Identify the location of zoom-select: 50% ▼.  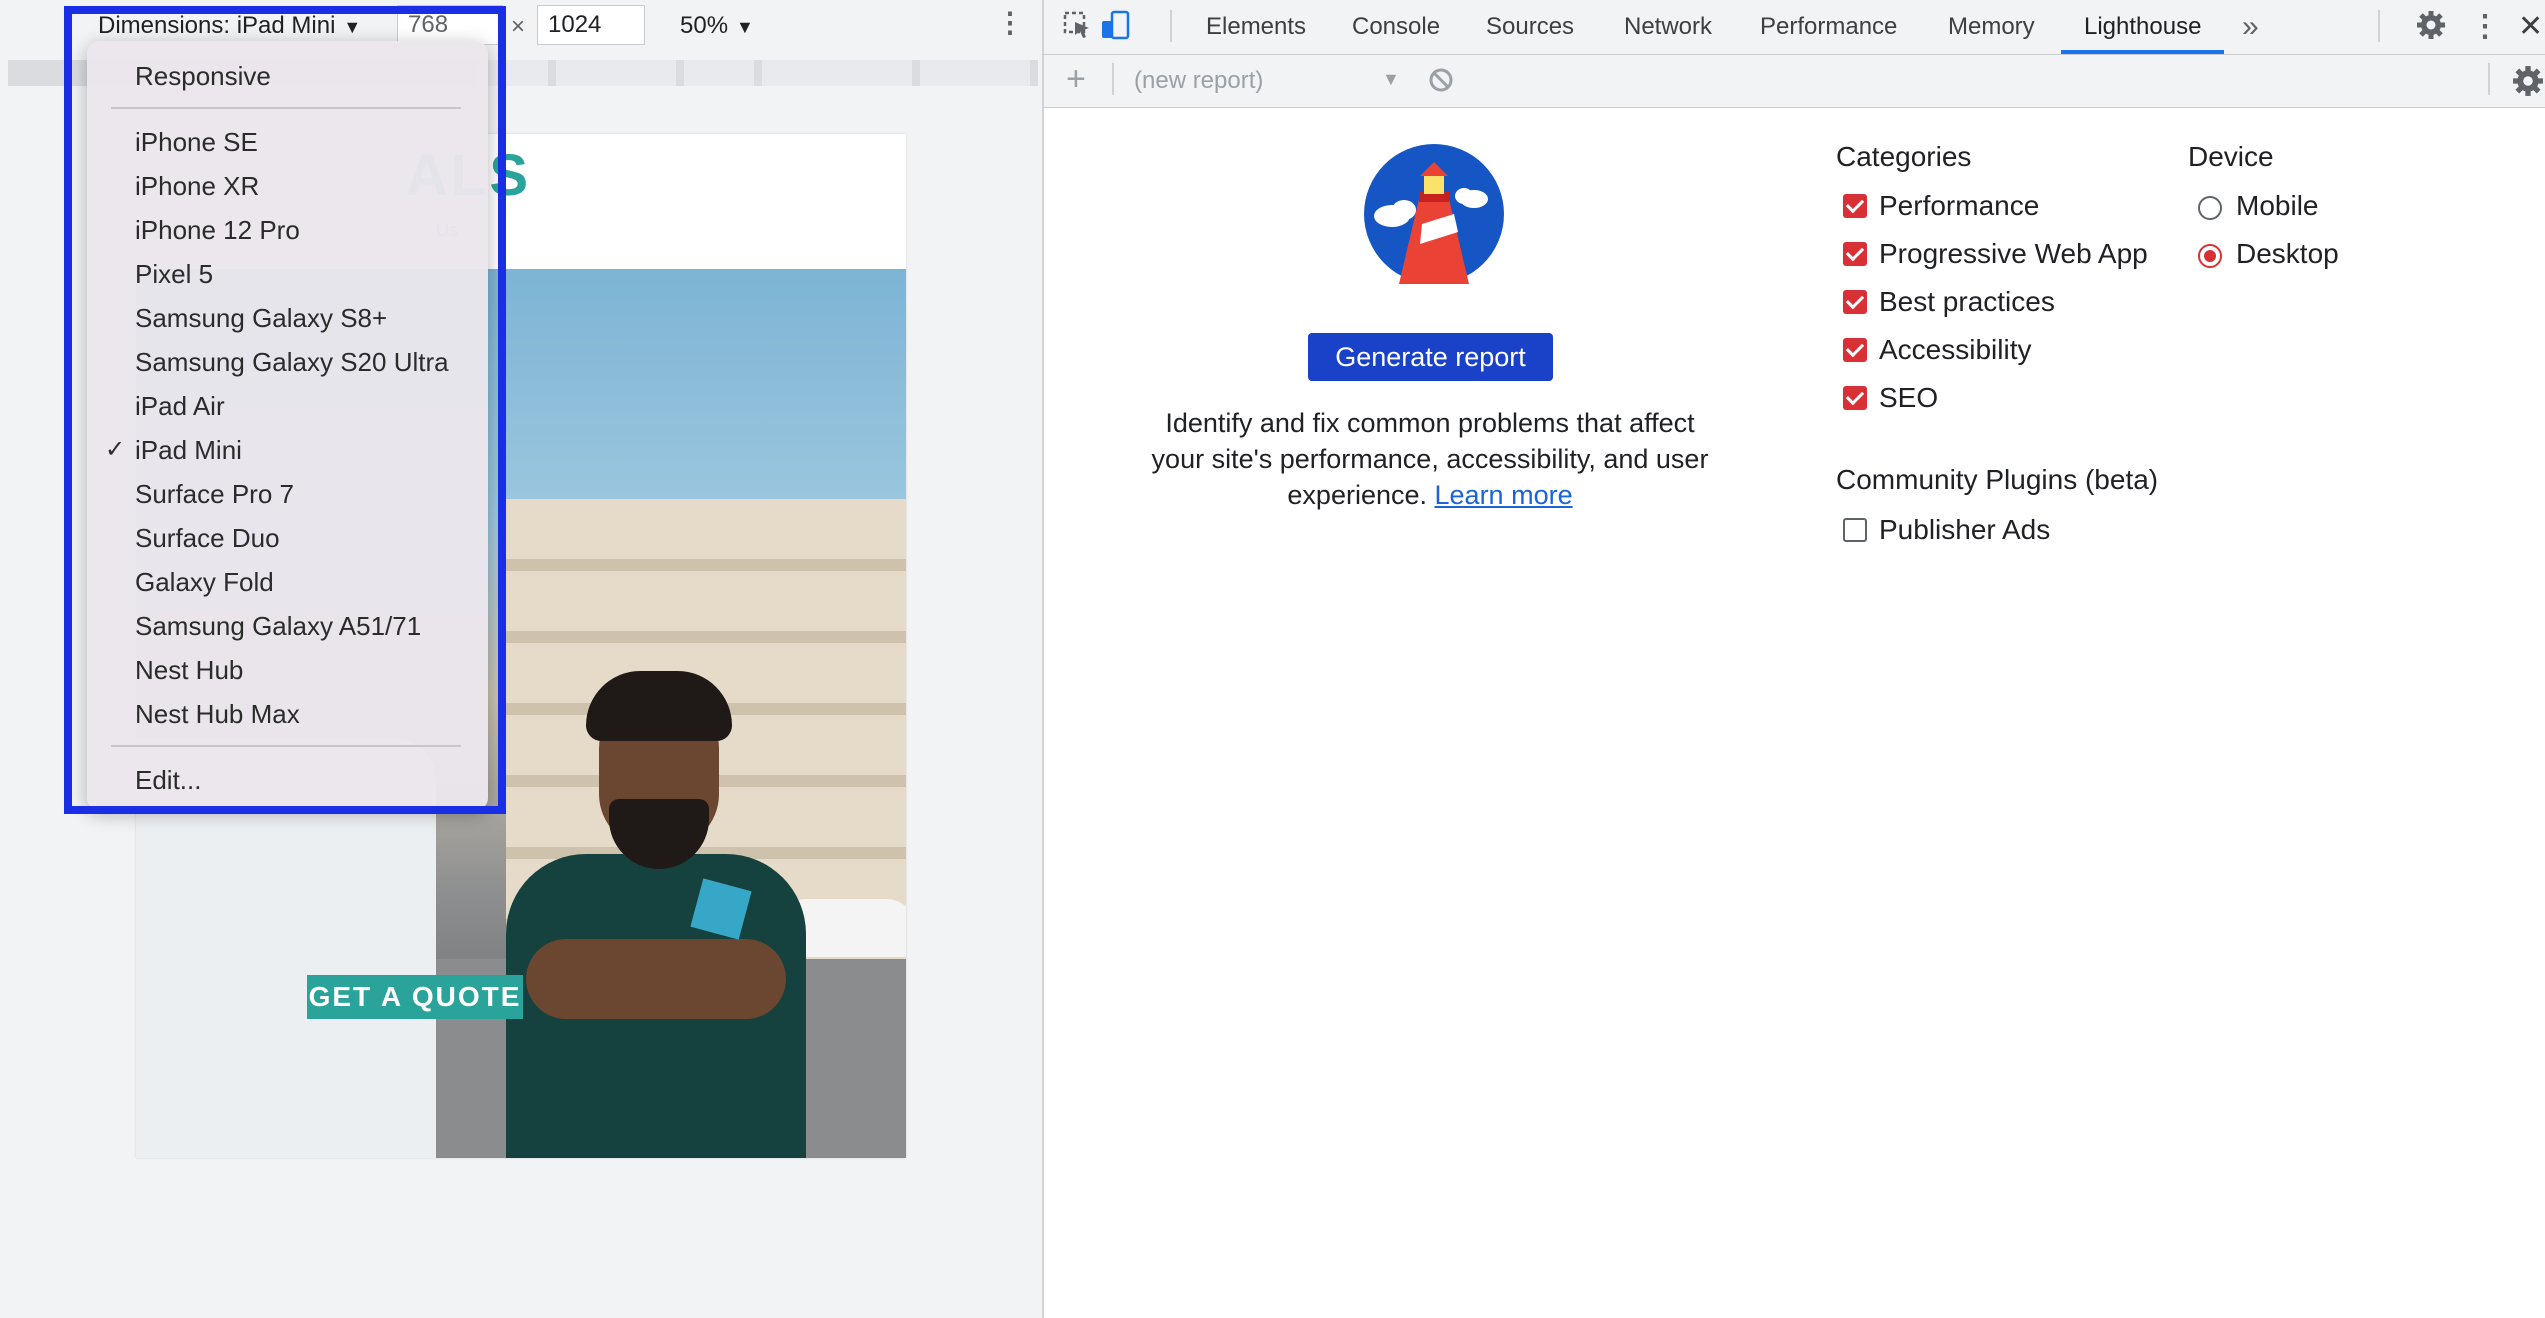
(717, 26).